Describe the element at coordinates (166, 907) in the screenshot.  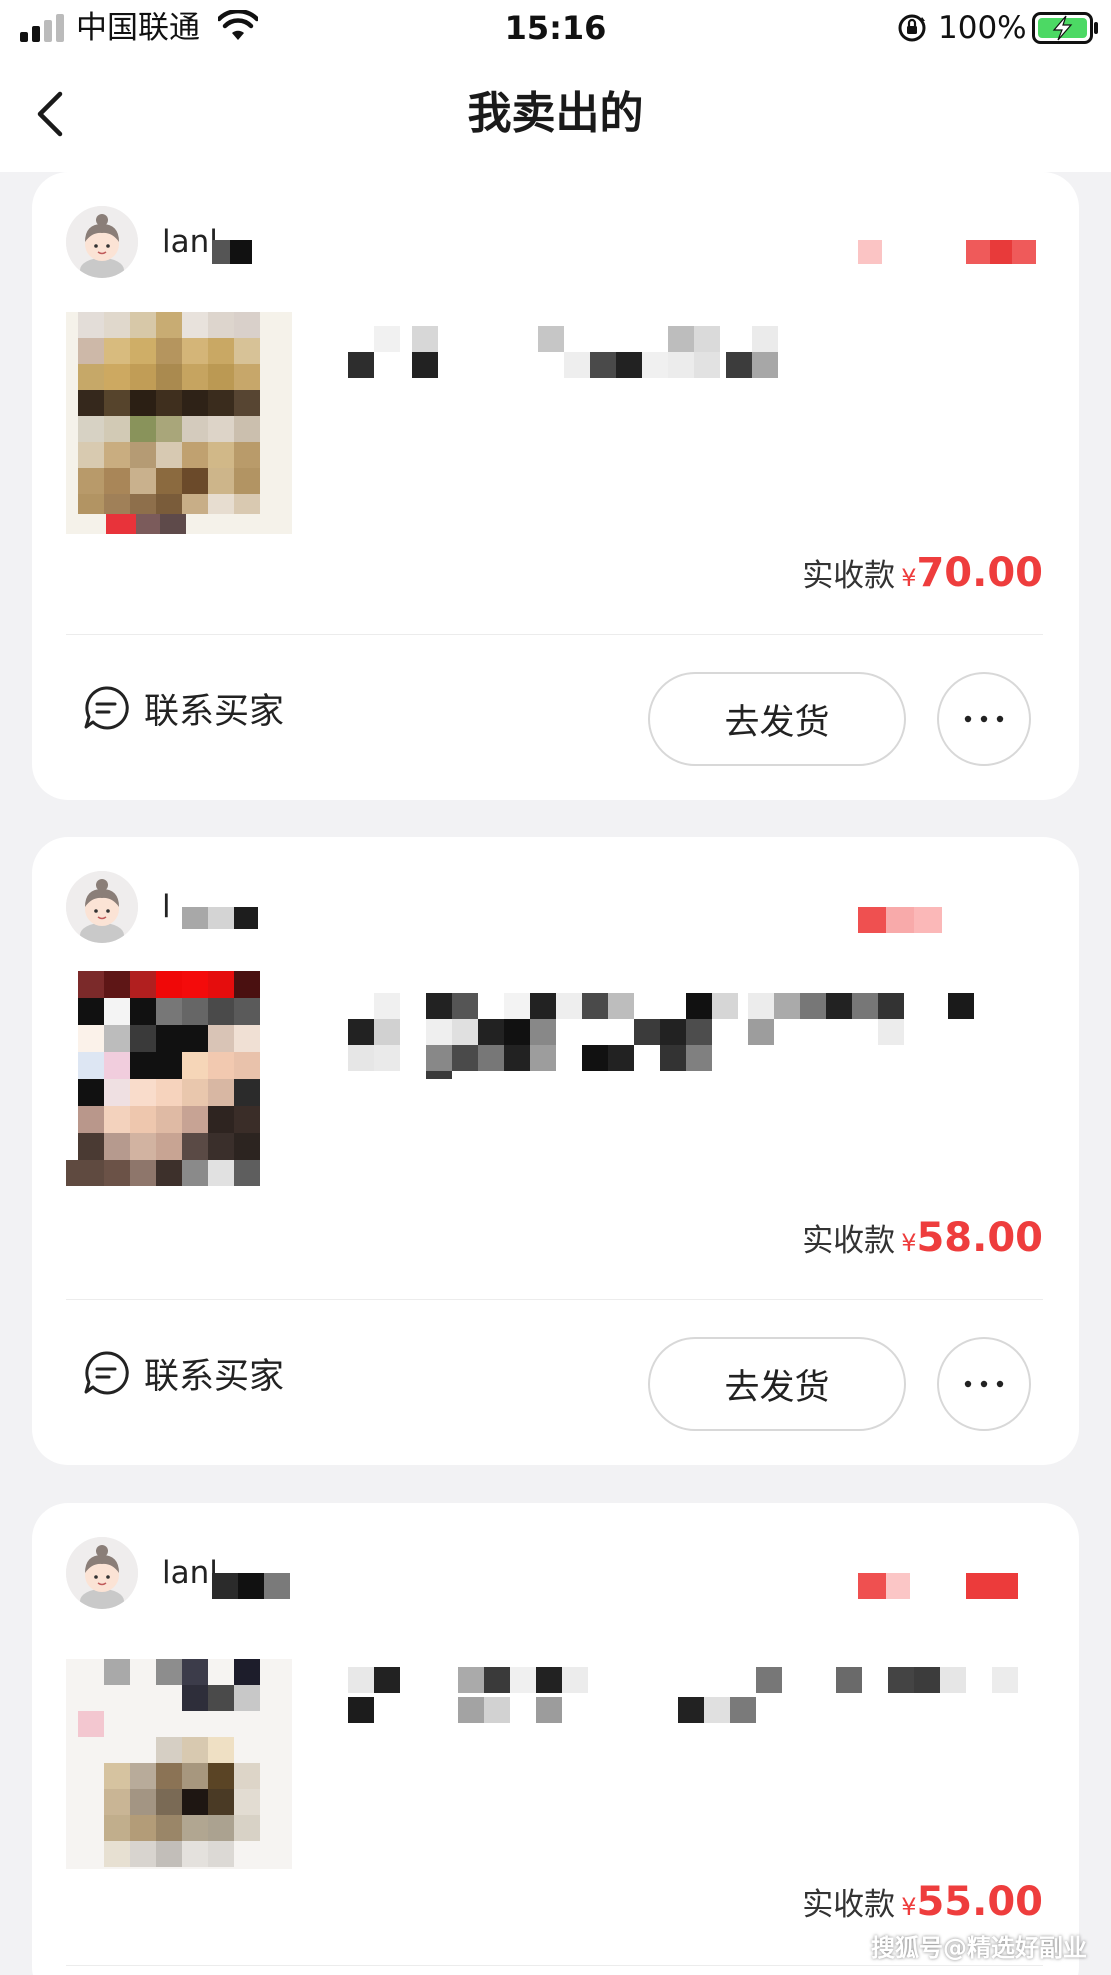
I see `buyer-name: l` at that location.